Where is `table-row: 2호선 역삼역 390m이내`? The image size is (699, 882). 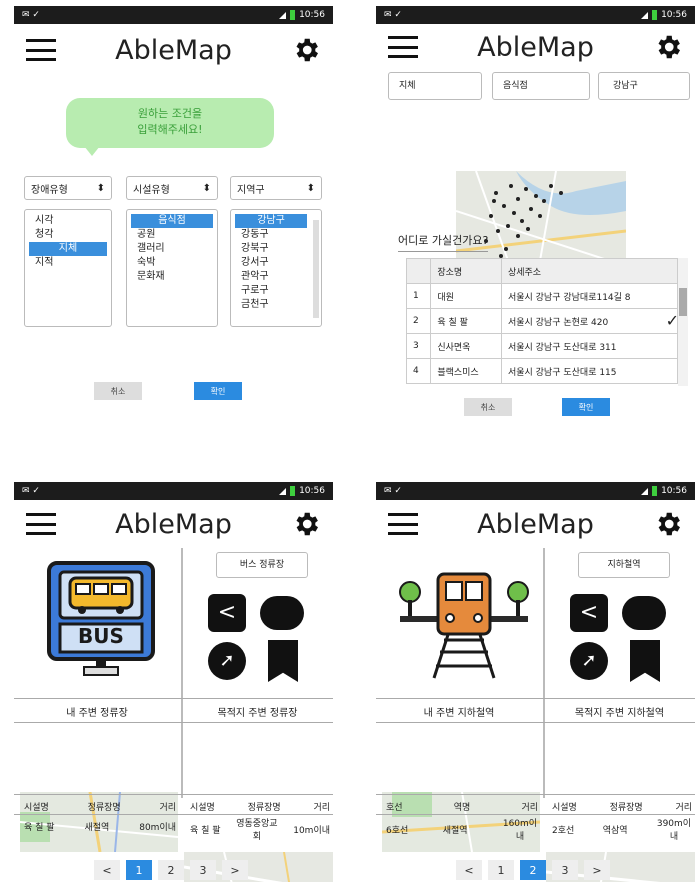 table-row: 2호선 역삼역 390m이내 is located at coordinates (622, 829).